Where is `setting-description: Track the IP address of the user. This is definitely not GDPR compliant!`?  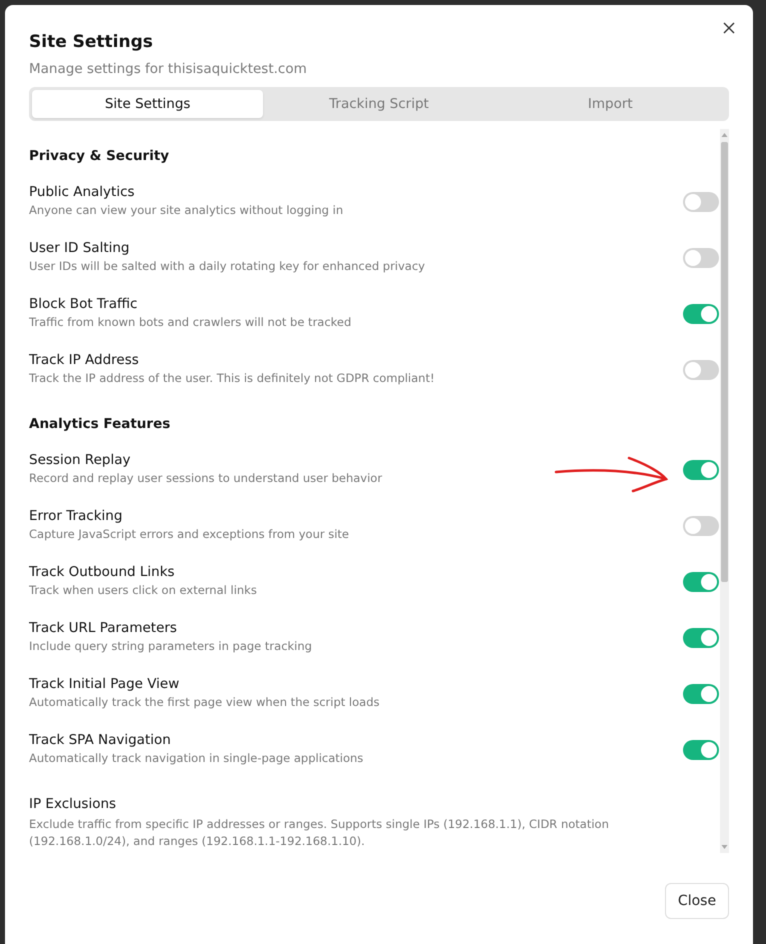
setting-description: Track the IP address of the user. This is definitely not GDPR compliant! is located at coordinates (232, 378).